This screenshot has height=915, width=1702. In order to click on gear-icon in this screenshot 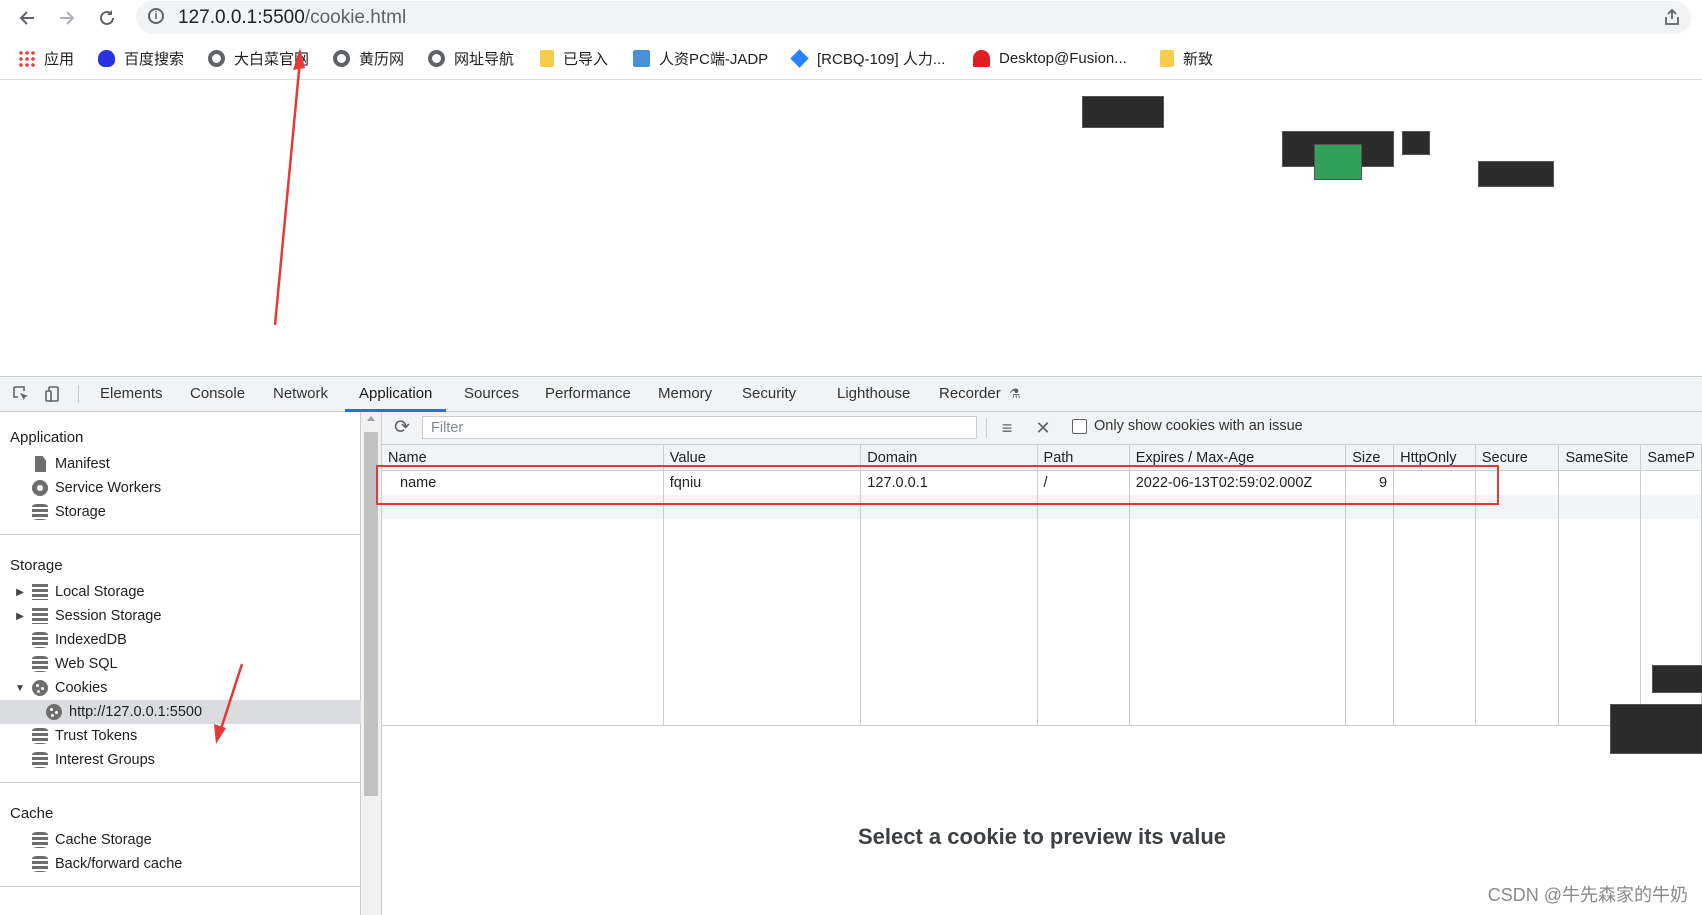, I will do `click(40, 488)`.